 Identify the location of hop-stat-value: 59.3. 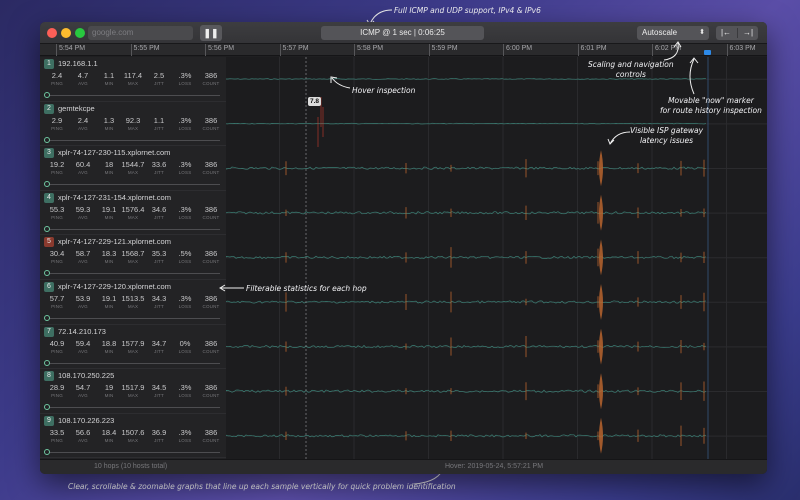
(83, 209).